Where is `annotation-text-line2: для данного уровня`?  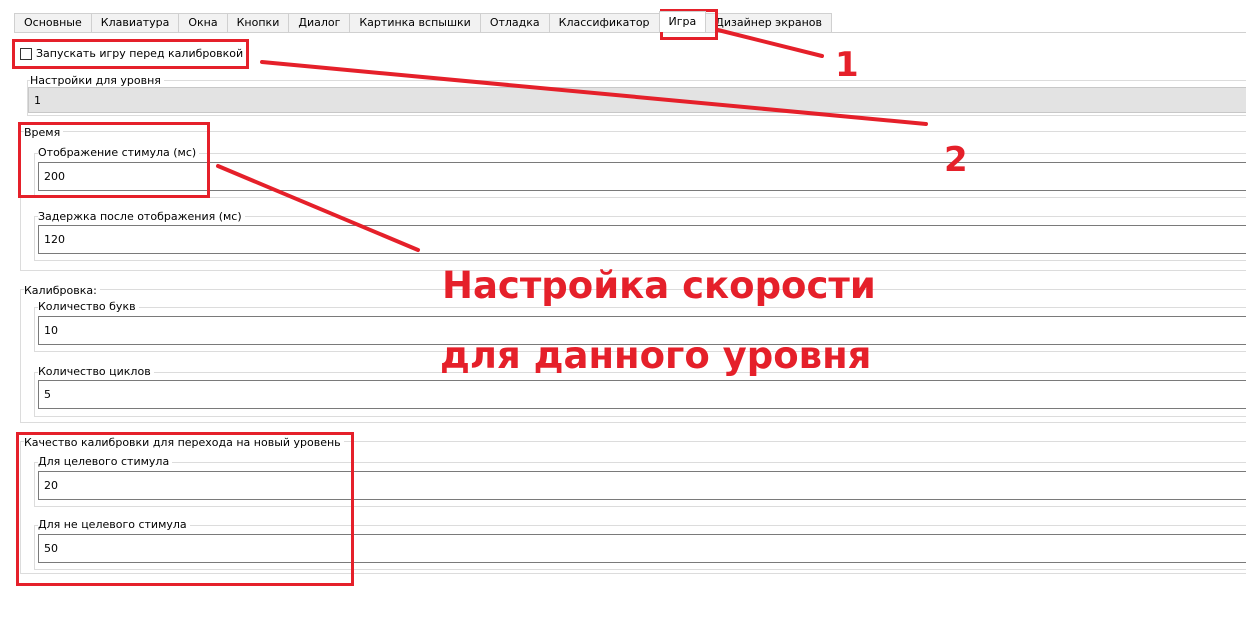
annotation-text-line2: для данного уровня is located at coordinates (656, 355).